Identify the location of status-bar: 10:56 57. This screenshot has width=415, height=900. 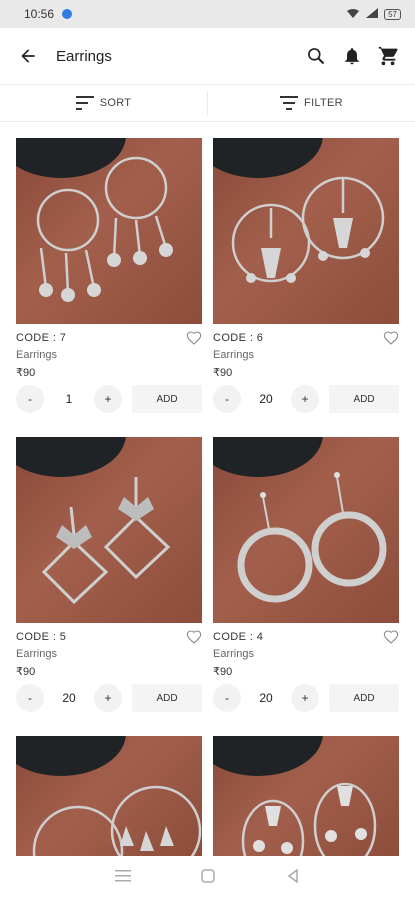
(207, 14).